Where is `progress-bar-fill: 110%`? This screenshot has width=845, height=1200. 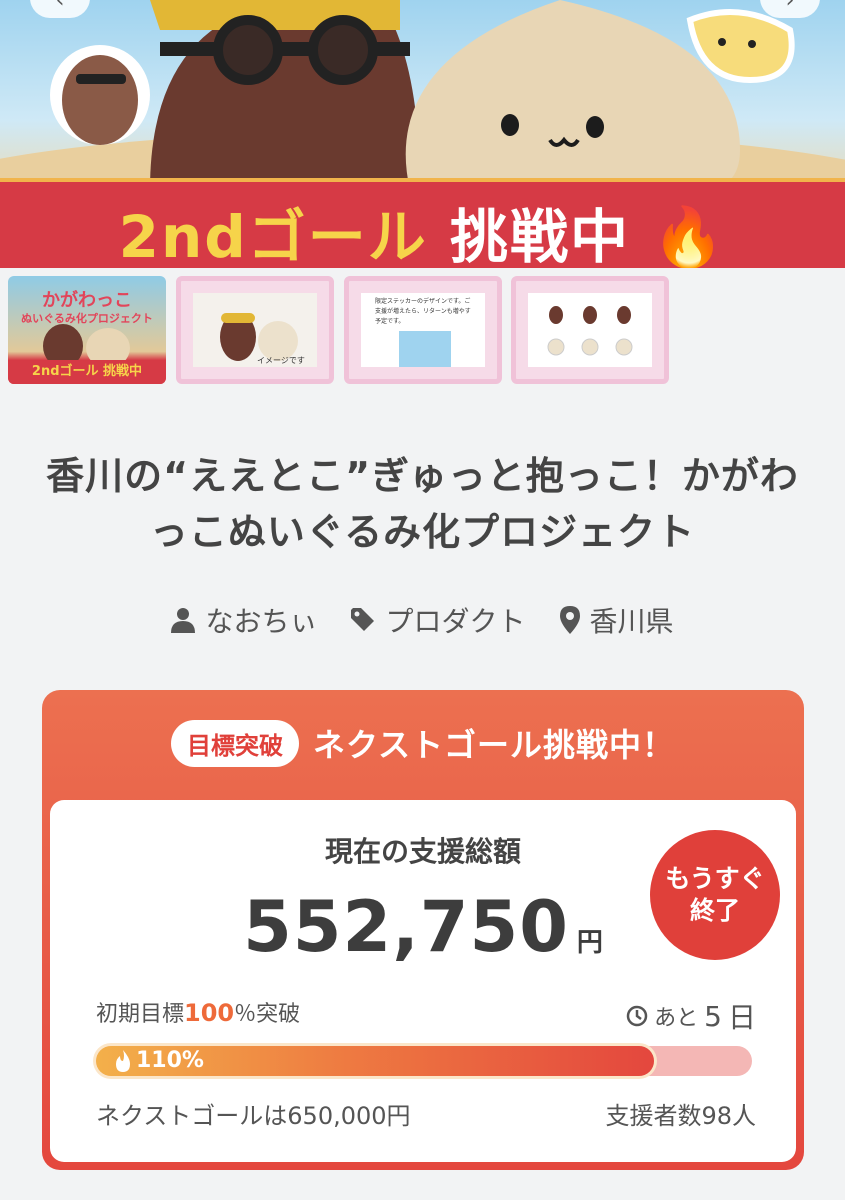 progress-bar-fill: 110% is located at coordinates (375, 1061).